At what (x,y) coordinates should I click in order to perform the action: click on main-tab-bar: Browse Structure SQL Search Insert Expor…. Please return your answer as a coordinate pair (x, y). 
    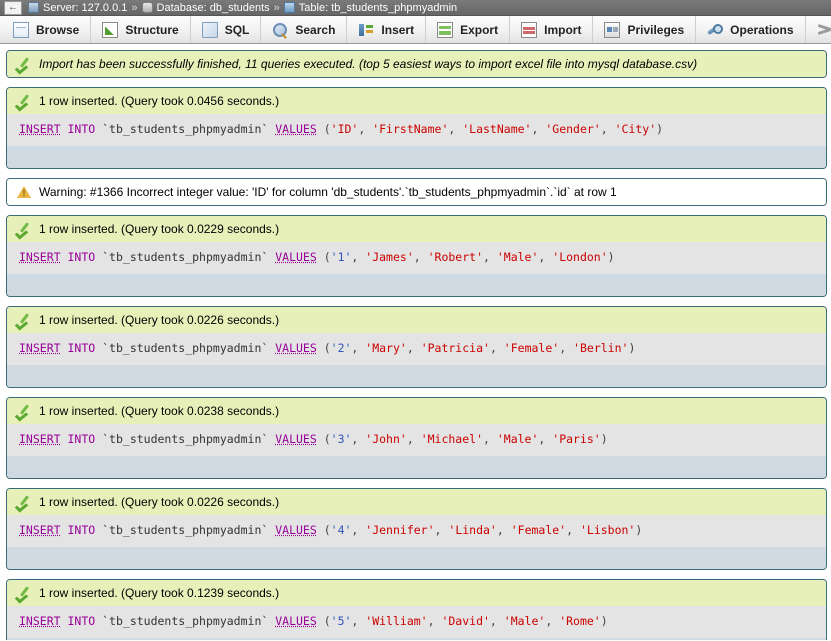
    Looking at the image, I should click on (415, 30).